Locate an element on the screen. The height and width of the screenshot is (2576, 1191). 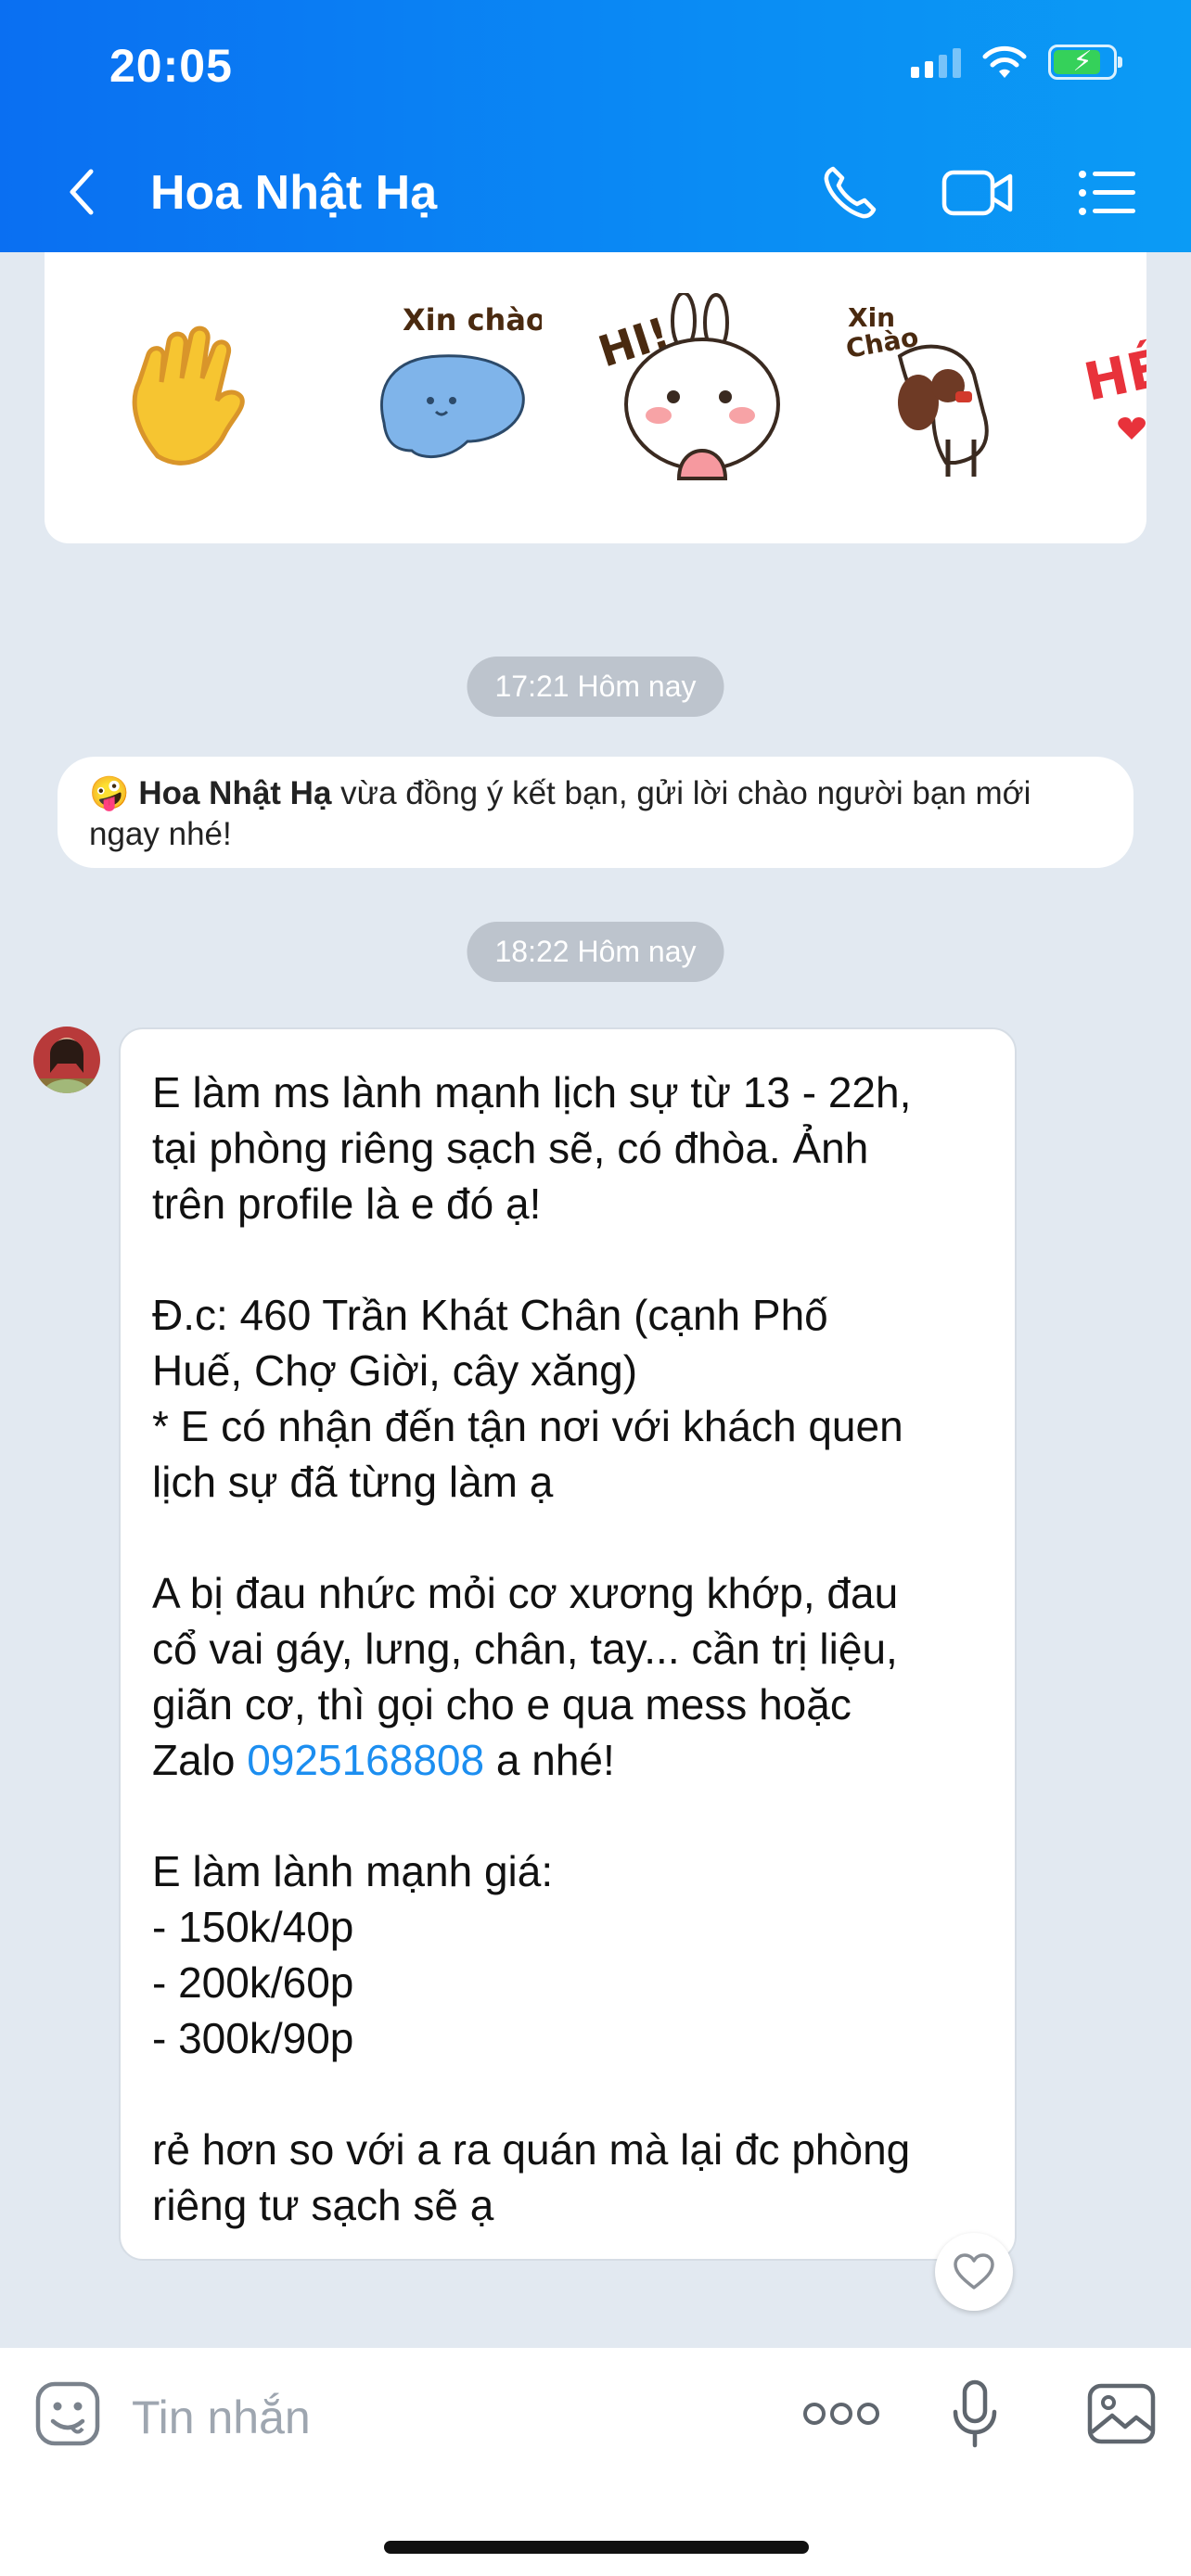
signal-icon is located at coordinates (936, 62).